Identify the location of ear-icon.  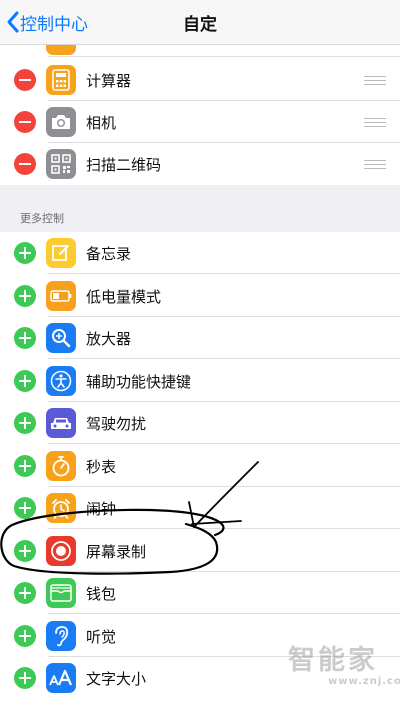
(61, 636).